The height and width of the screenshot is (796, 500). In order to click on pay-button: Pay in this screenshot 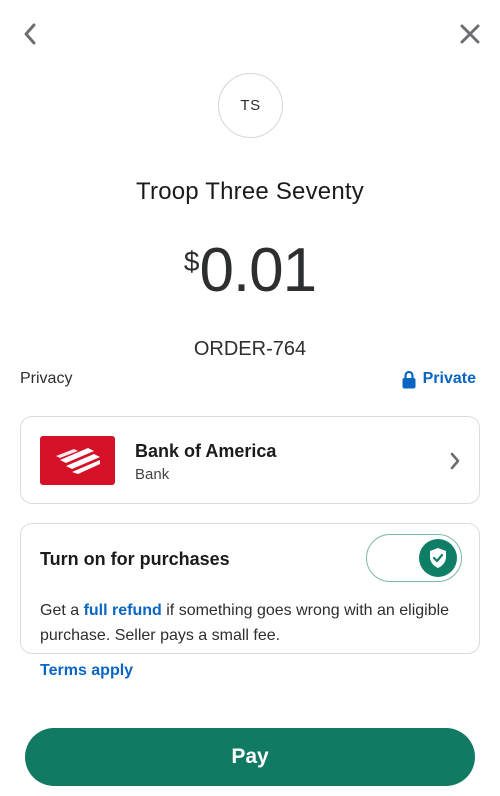, I will do `click(250, 757)`.